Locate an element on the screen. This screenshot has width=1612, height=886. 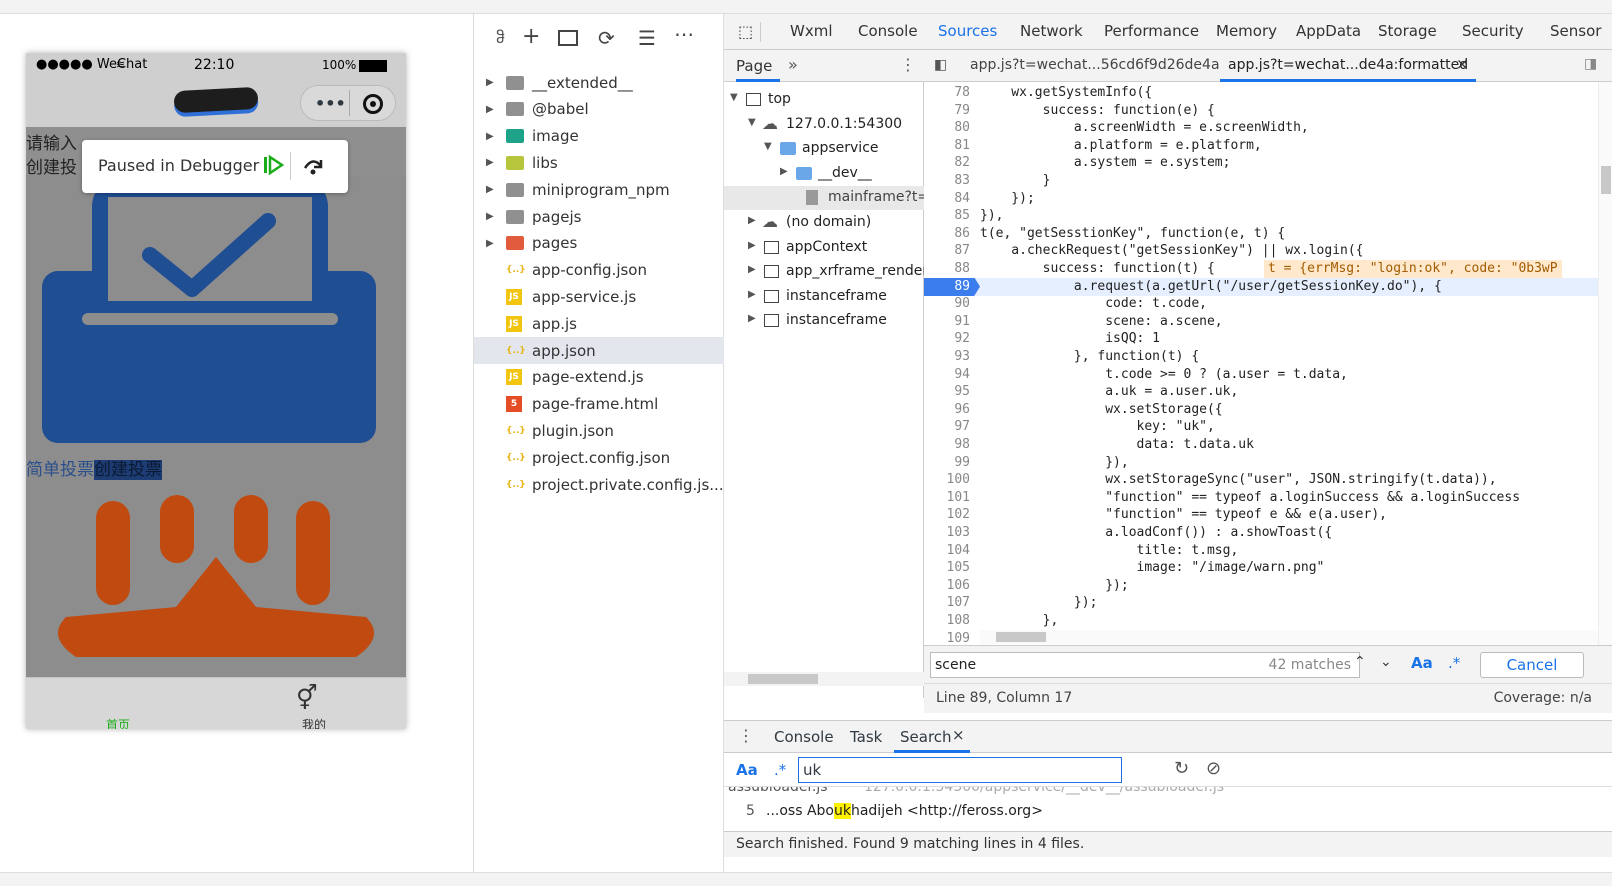
step-over-icon is located at coordinates (313, 167).